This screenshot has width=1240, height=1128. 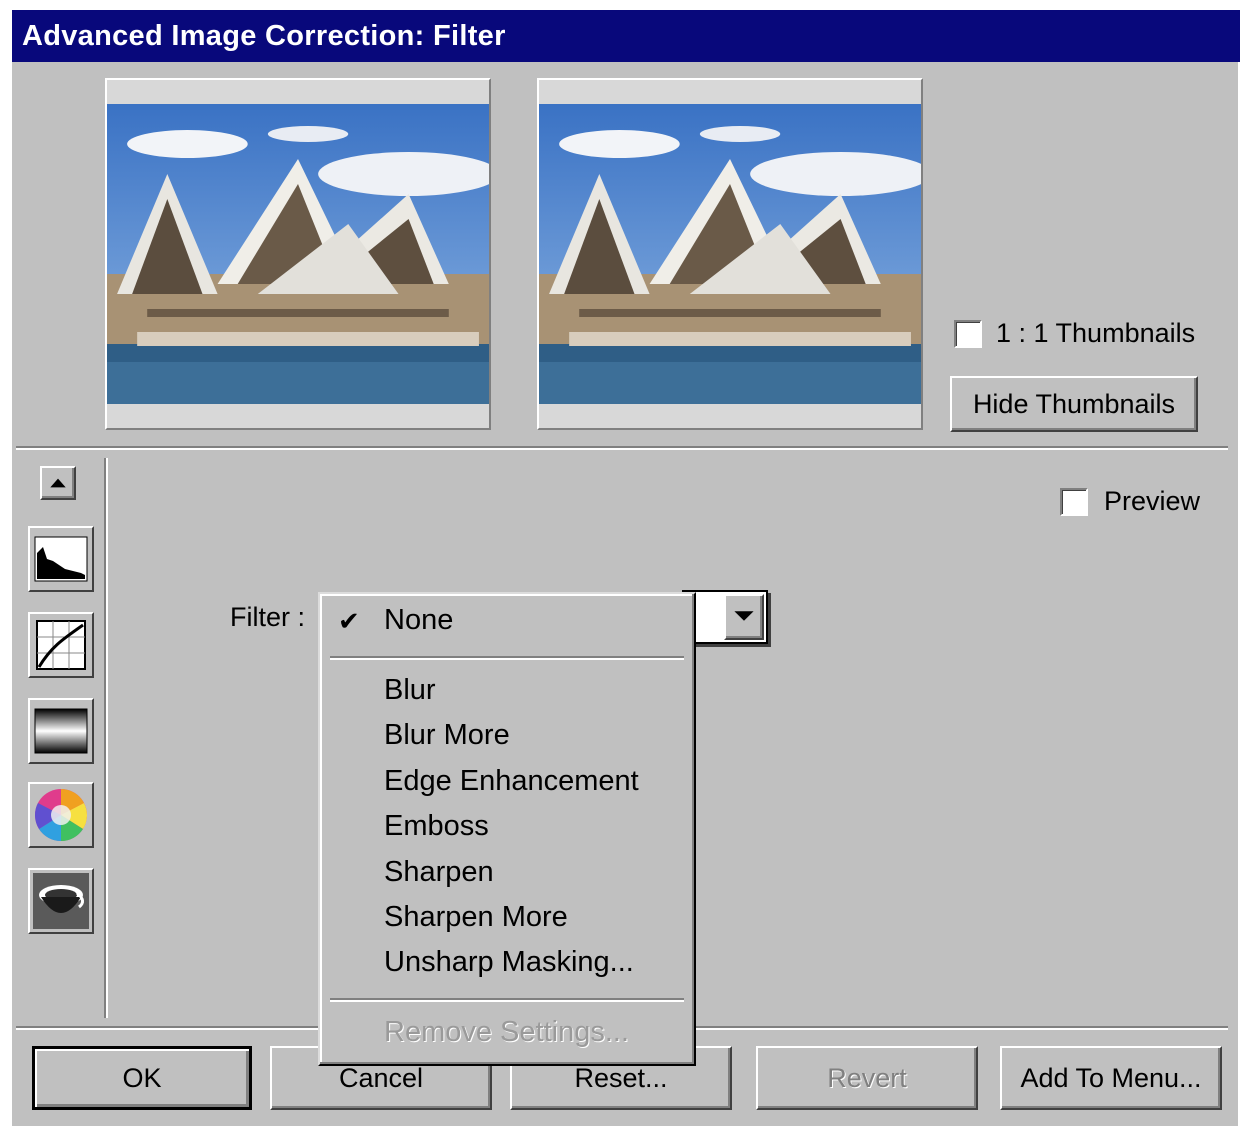 I want to click on color-wheel-icon, so click(x=61, y=815).